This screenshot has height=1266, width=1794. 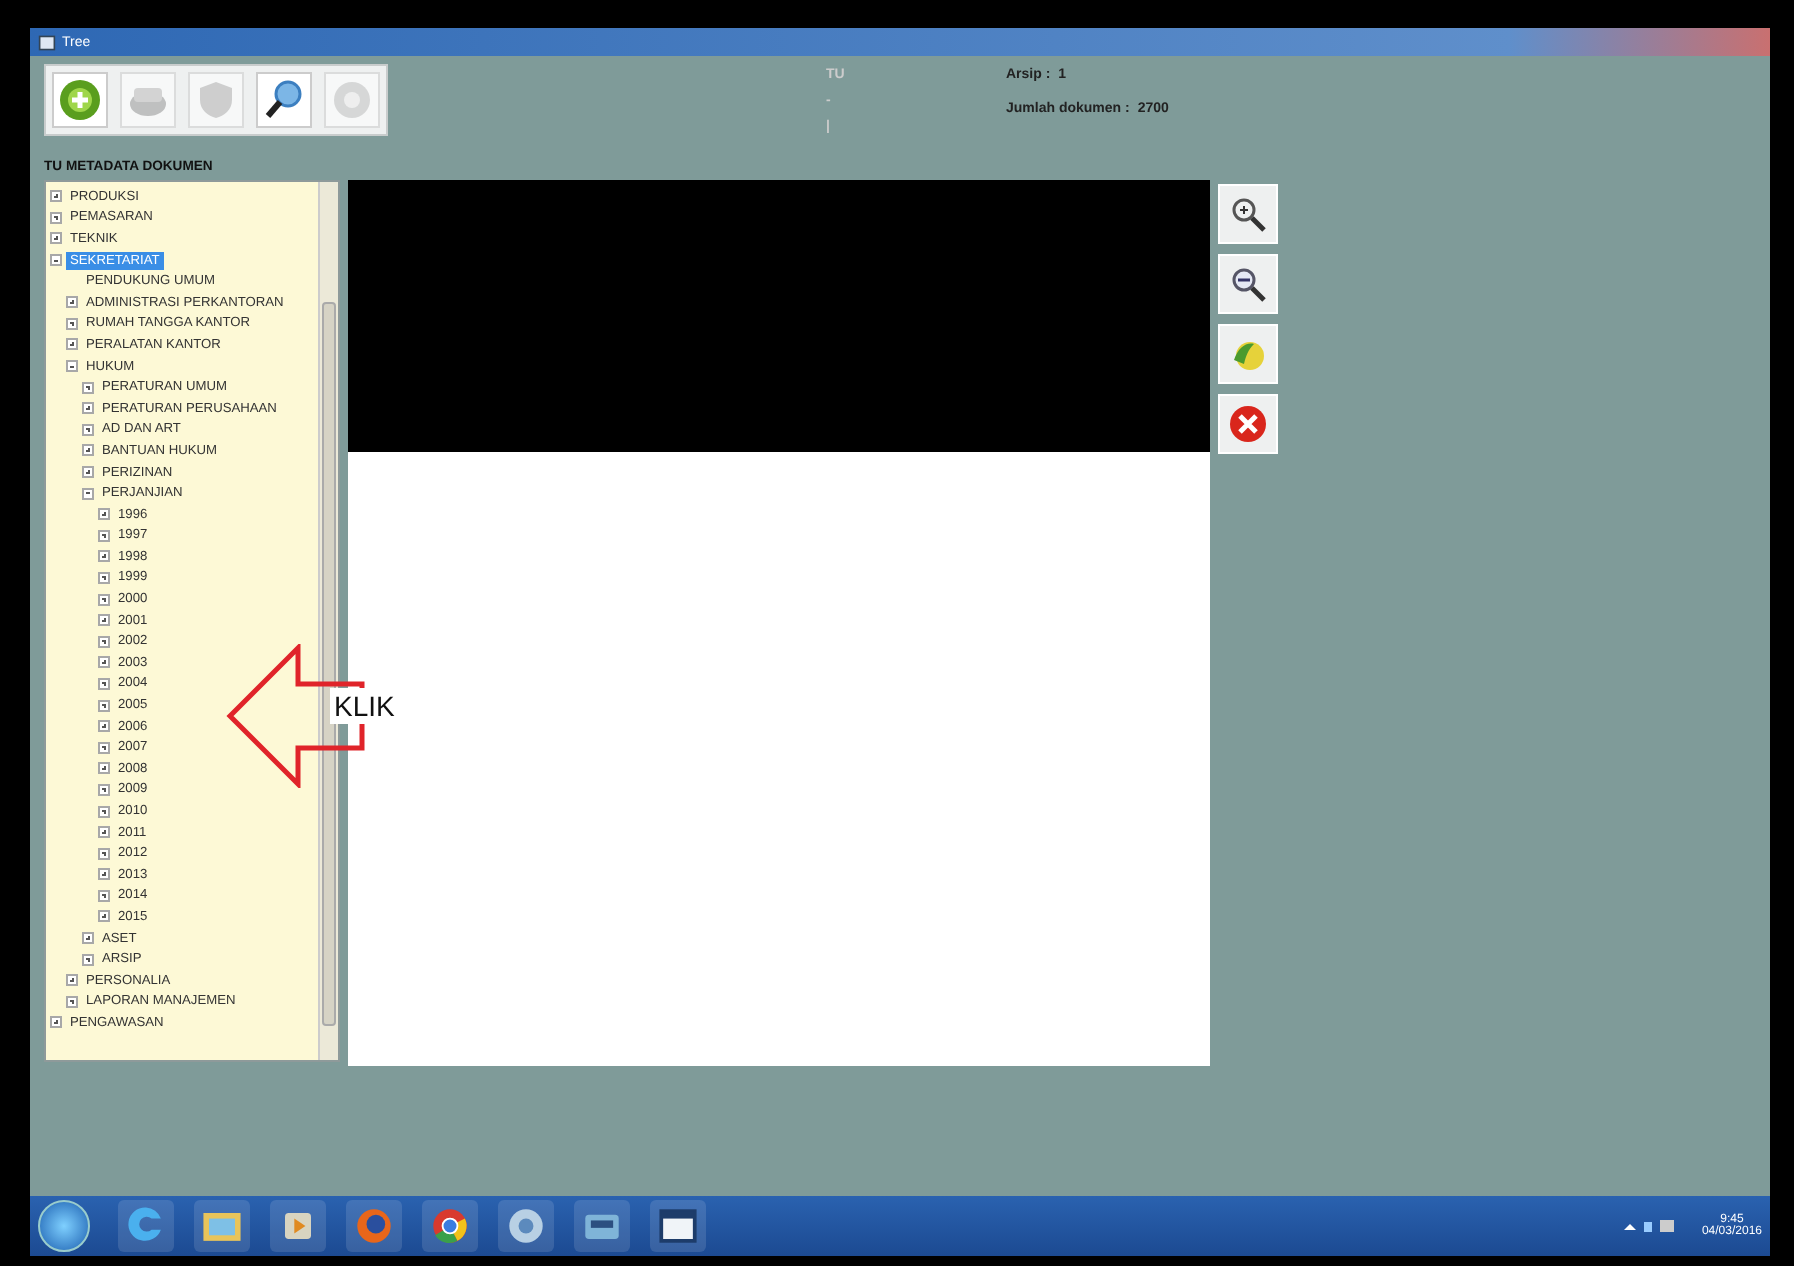 What do you see at coordinates (1248, 354) in the screenshot?
I see `leaf-icon` at bounding box center [1248, 354].